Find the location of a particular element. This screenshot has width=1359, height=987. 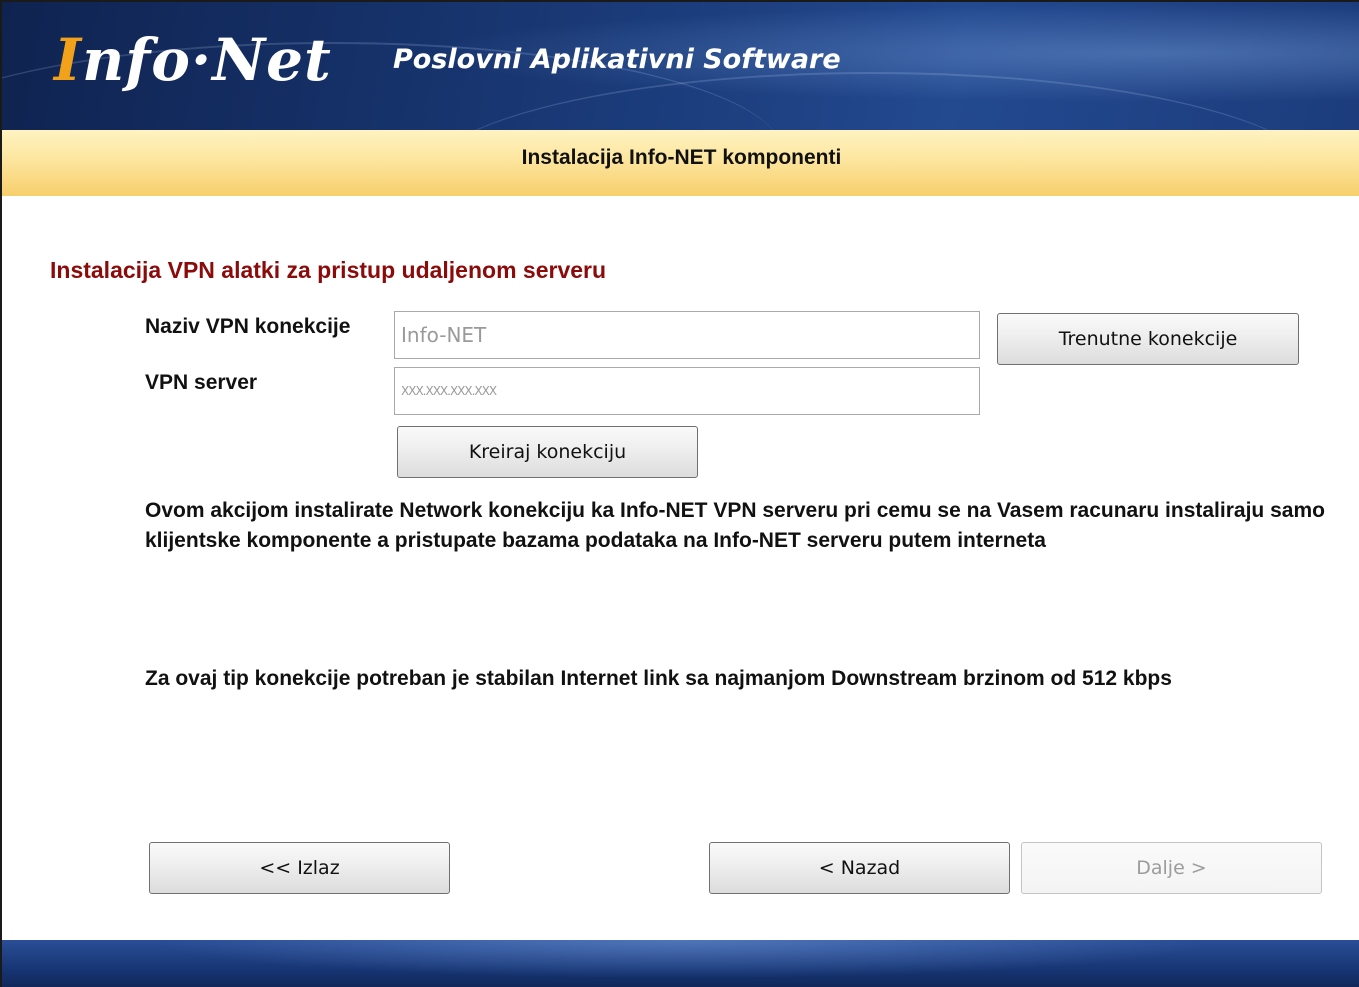

create-connection-button: Kreiraj konekciju is located at coordinates (547, 452).